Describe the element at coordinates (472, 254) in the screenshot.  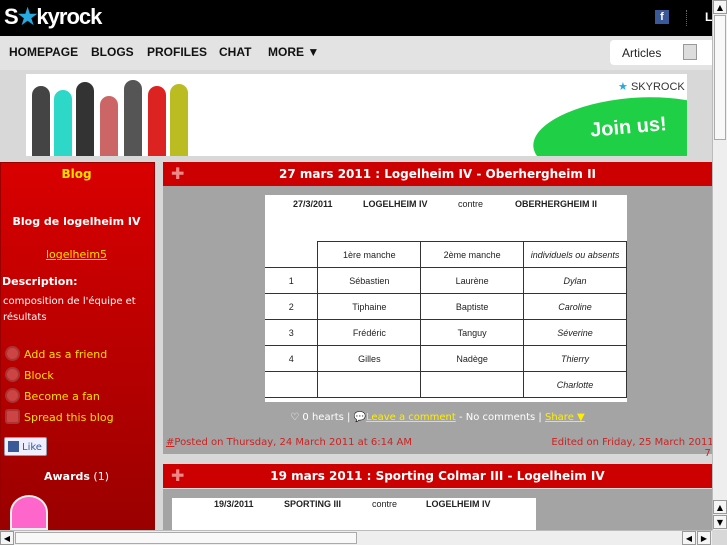
I see `table-cell: 2ème manche` at that location.